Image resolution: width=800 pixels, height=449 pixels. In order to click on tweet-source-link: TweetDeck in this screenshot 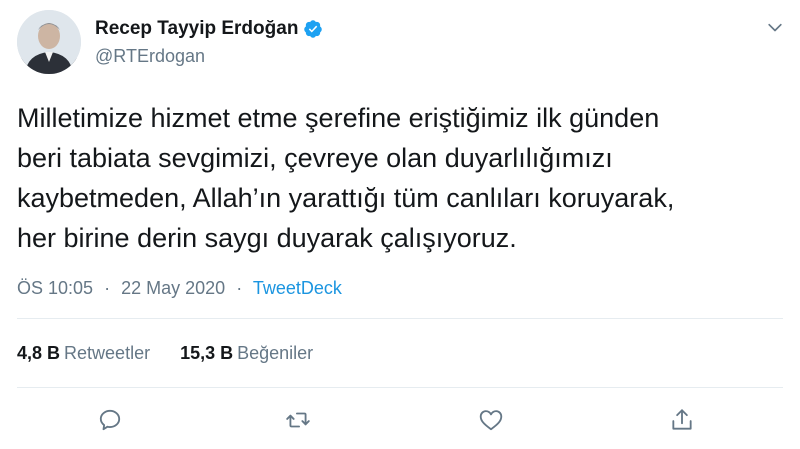, I will do `click(297, 288)`.